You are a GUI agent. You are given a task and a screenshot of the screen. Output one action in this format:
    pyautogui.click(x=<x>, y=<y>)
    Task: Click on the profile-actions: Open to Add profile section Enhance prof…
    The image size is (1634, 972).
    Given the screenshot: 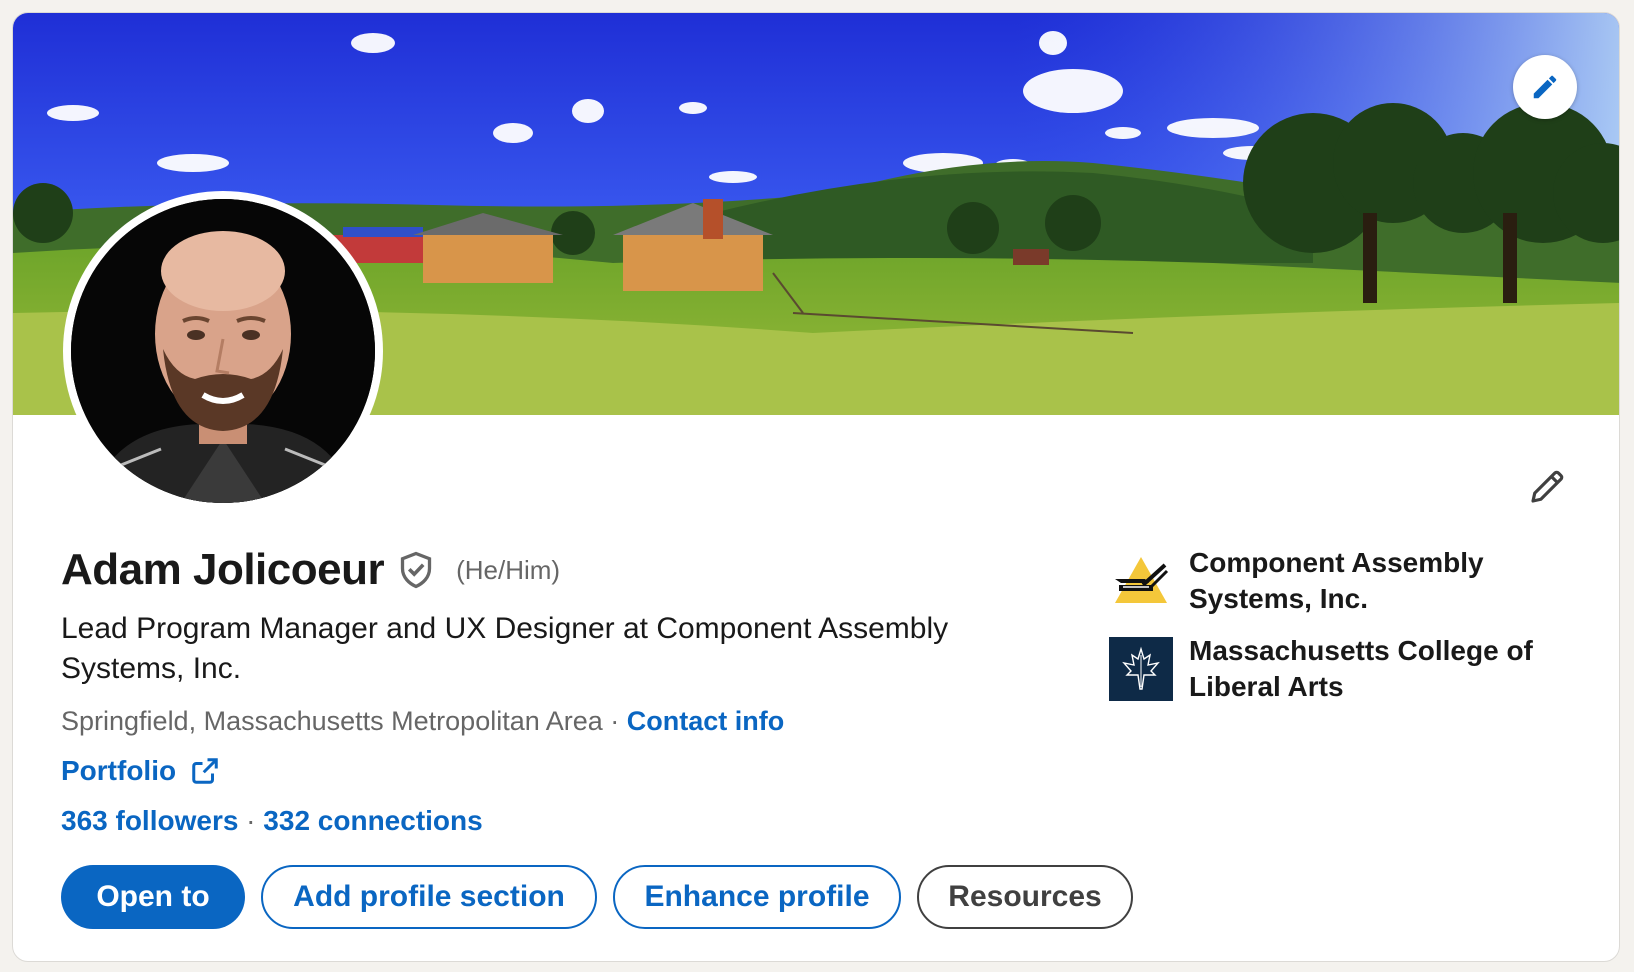 What is the action you would take?
    pyautogui.click(x=597, y=897)
    